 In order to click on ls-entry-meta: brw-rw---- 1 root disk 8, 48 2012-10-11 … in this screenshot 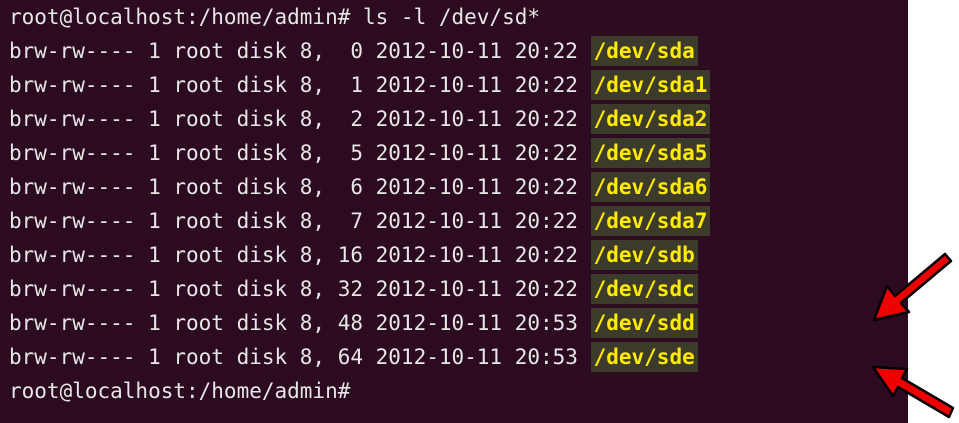, I will do `click(300, 323)`.